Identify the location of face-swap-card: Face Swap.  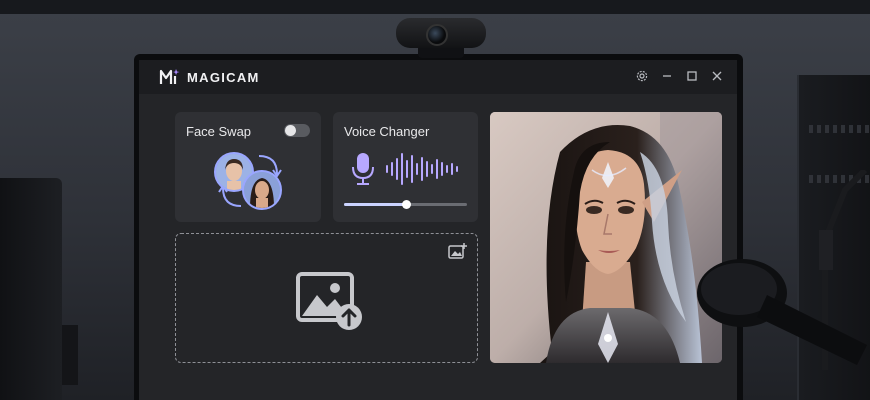
(248, 167).